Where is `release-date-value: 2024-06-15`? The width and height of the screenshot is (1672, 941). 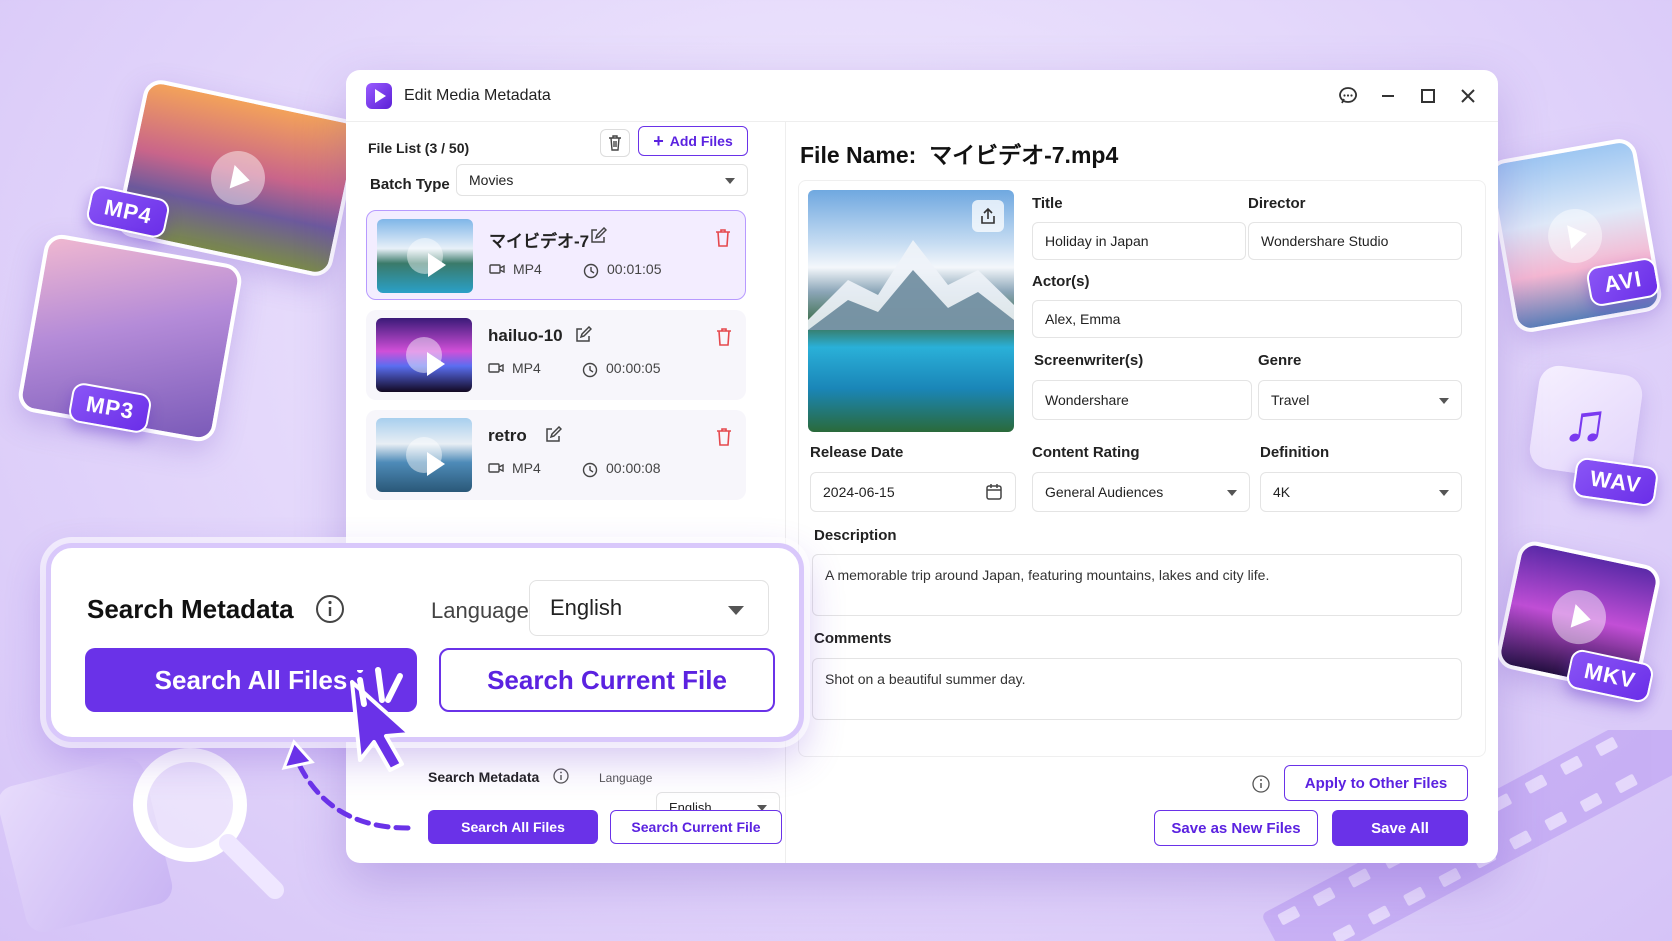 release-date-value: 2024-06-15 is located at coordinates (859, 492).